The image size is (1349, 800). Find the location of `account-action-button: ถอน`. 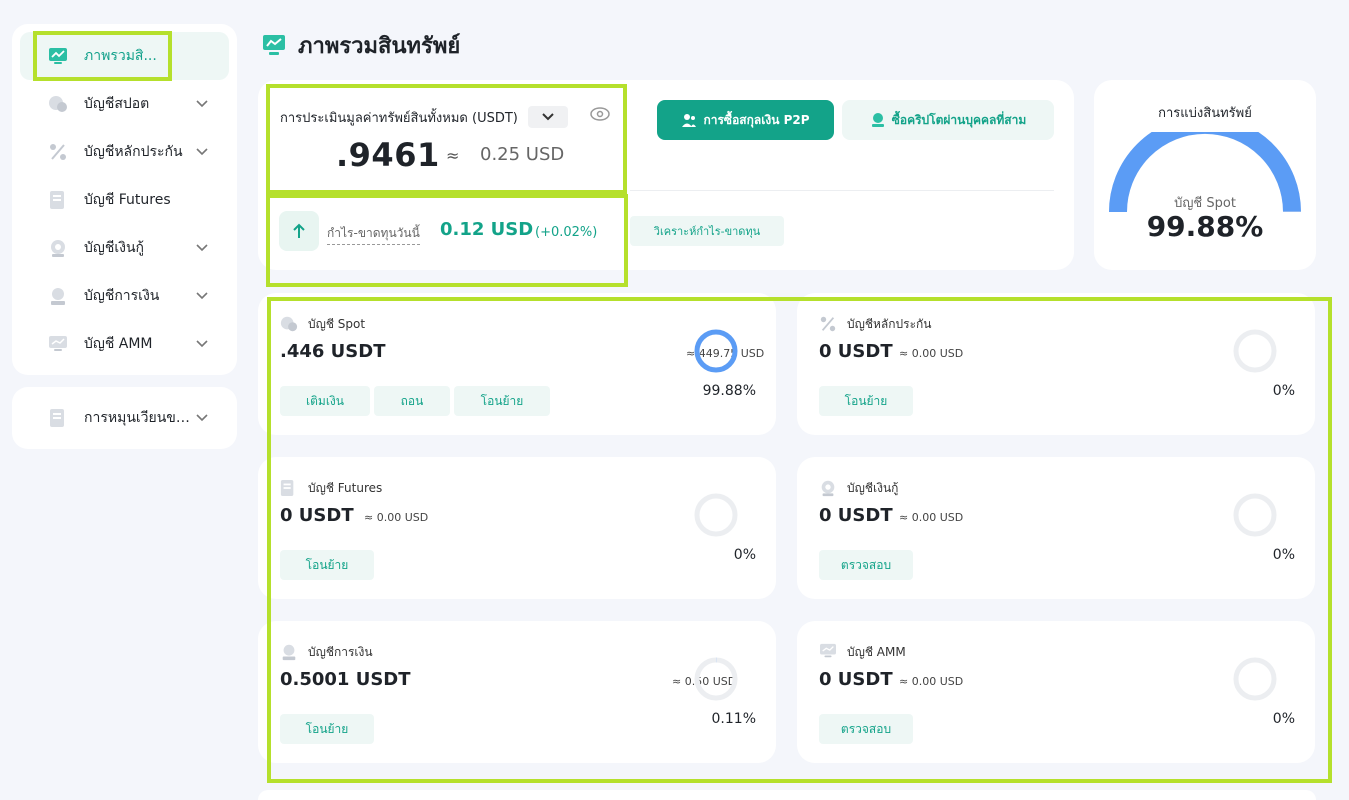

account-action-button: ถอน is located at coordinates (412, 401).